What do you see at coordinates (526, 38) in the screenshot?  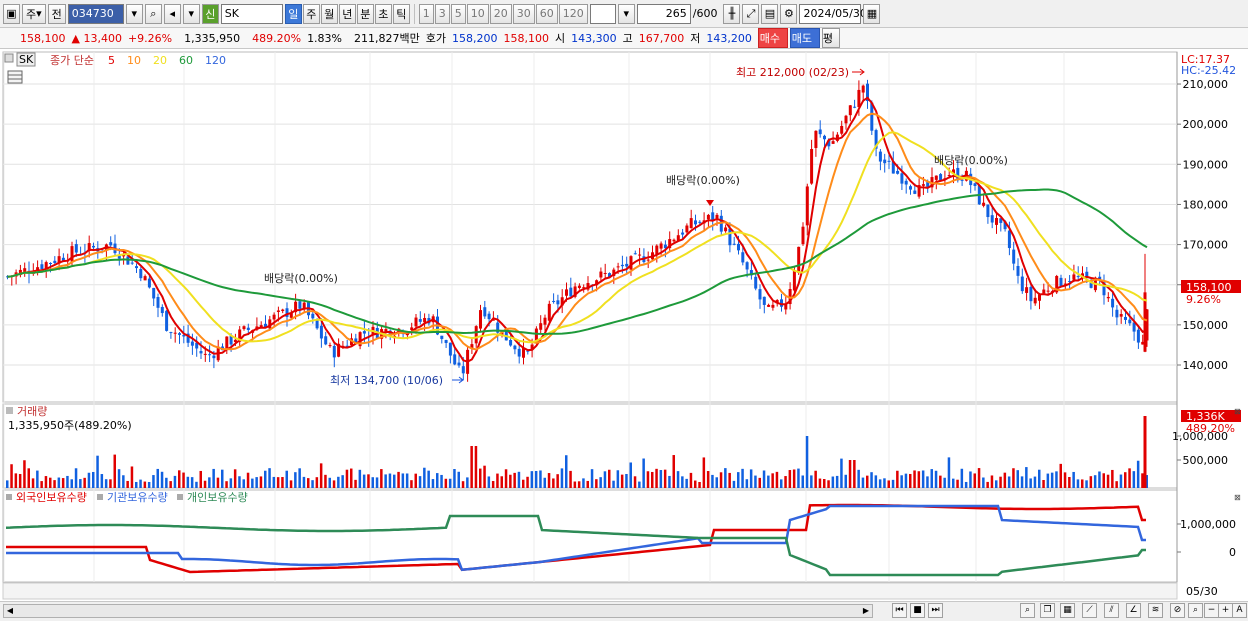 I see `bid-price: 158,100` at bounding box center [526, 38].